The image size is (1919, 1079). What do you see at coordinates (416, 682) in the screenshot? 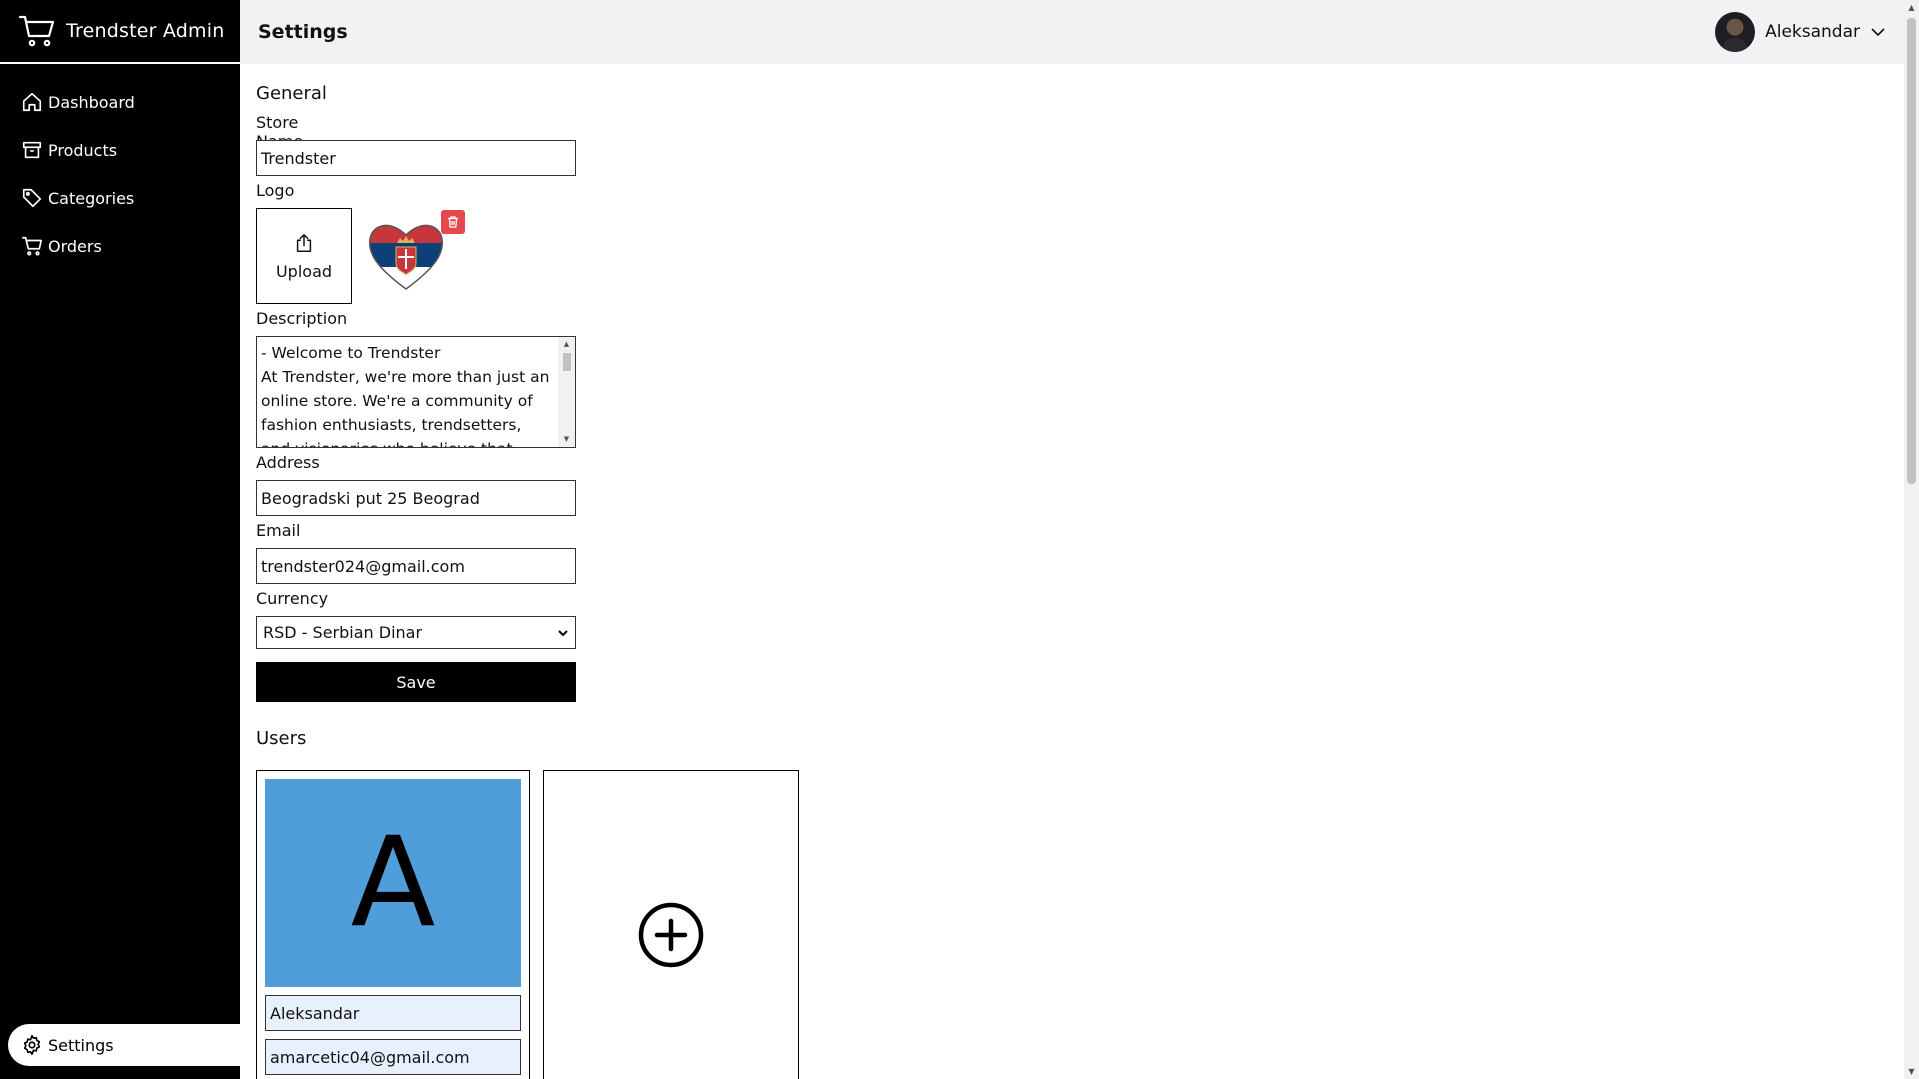
I see `save-button: Save` at bounding box center [416, 682].